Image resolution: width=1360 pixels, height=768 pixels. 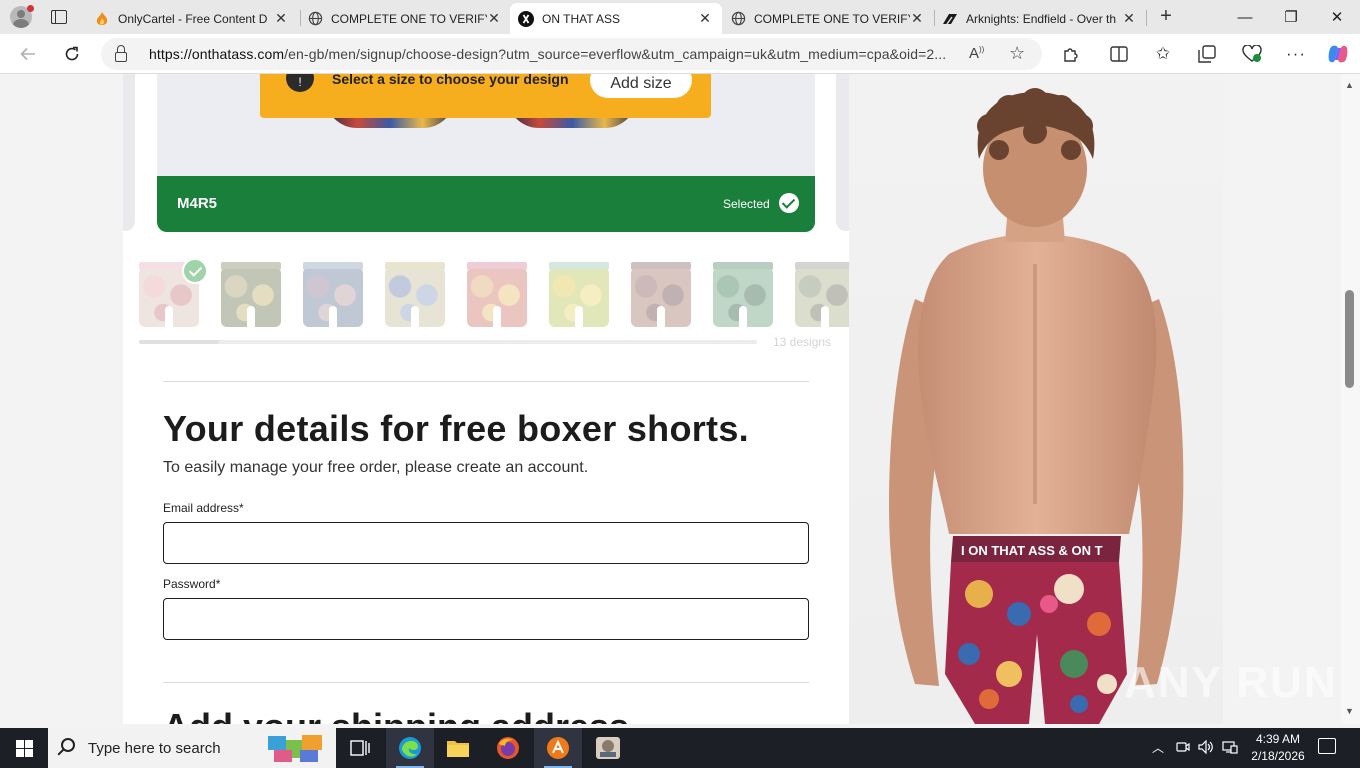 What do you see at coordinates (72, 54) in the screenshot?
I see `refresh-icon` at bounding box center [72, 54].